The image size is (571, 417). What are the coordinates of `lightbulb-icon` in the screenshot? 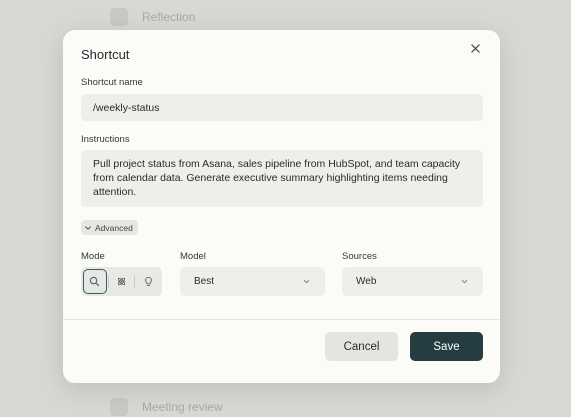 It's located at (148, 281).